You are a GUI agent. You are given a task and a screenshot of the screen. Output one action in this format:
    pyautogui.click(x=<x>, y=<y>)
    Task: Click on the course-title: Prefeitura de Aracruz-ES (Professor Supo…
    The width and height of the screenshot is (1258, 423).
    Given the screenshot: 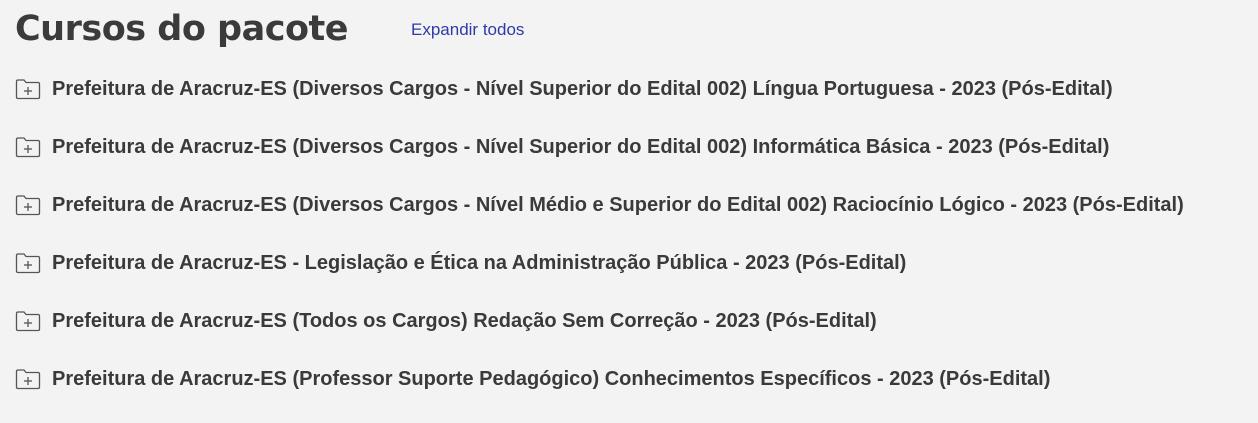 What is the action you would take?
    pyautogui.click(x=551, y=378)
    